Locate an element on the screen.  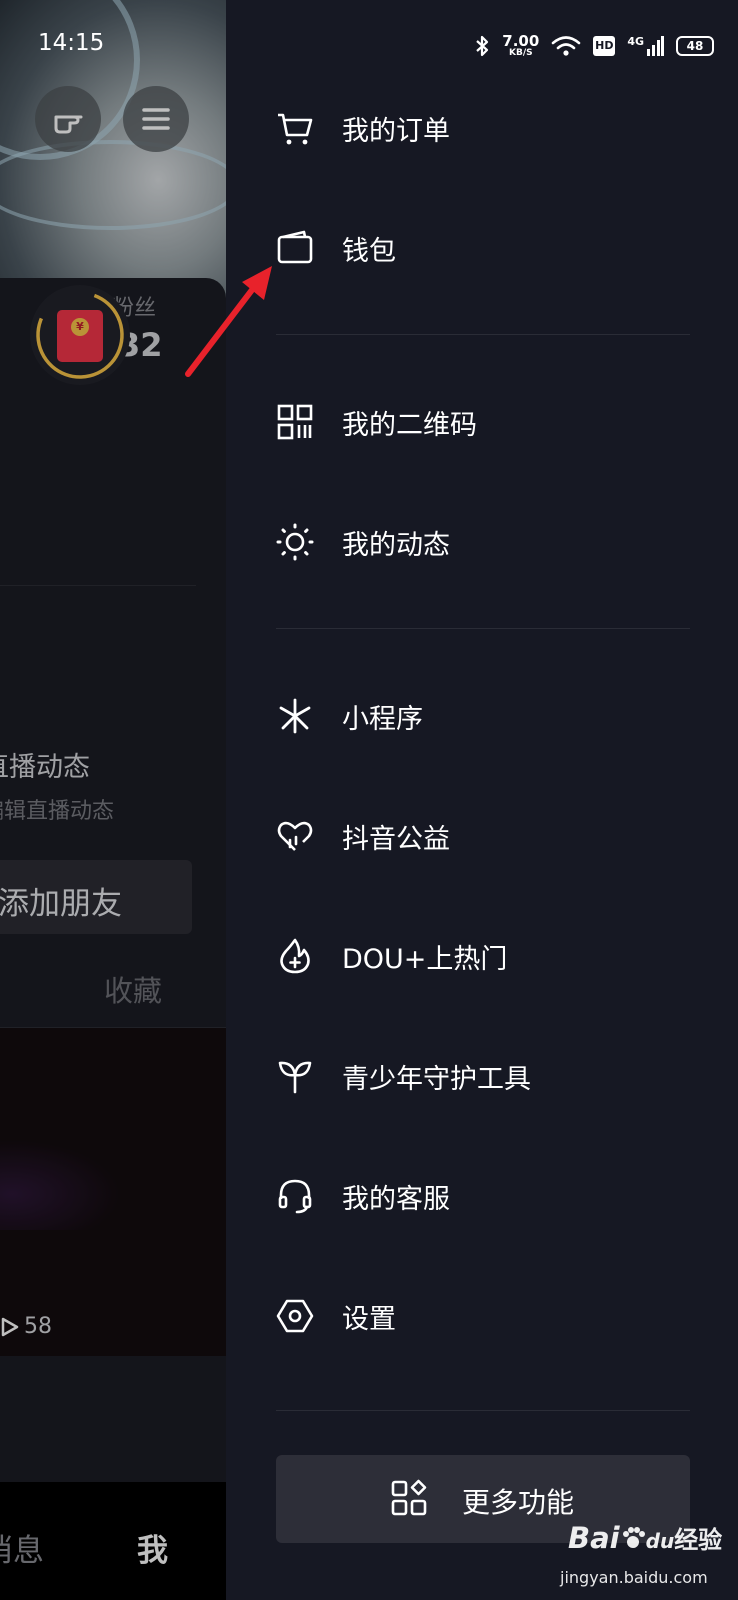
menu-item-customer-service: 我的客服 is located at coordinates (486, 1196).